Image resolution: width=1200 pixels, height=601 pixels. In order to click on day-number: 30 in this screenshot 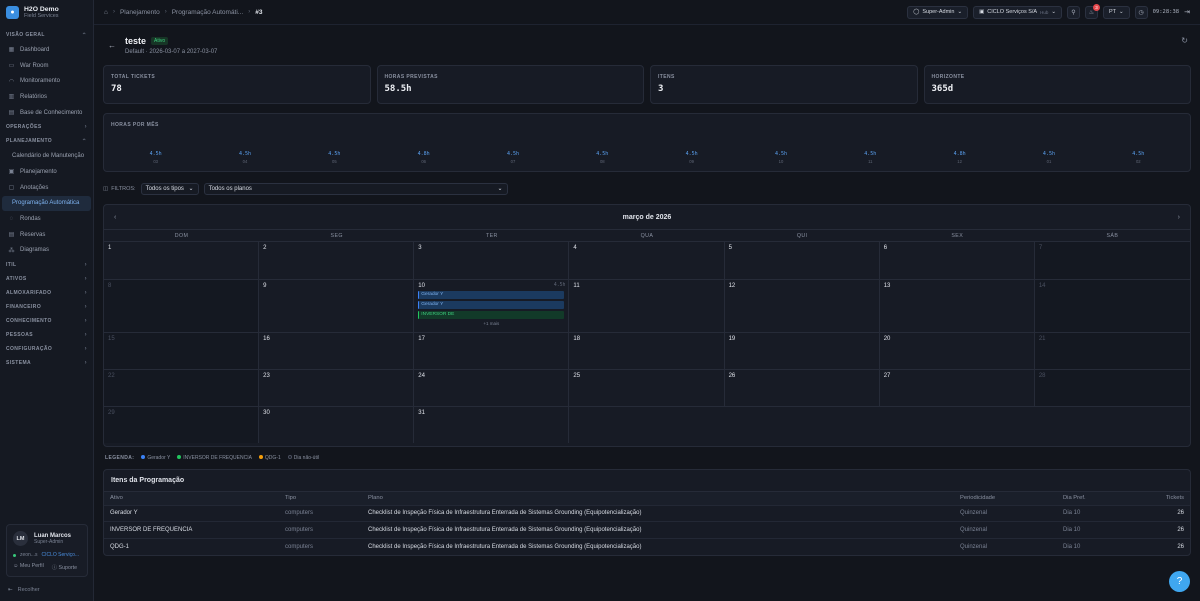, I will do `click(266, 413)`.